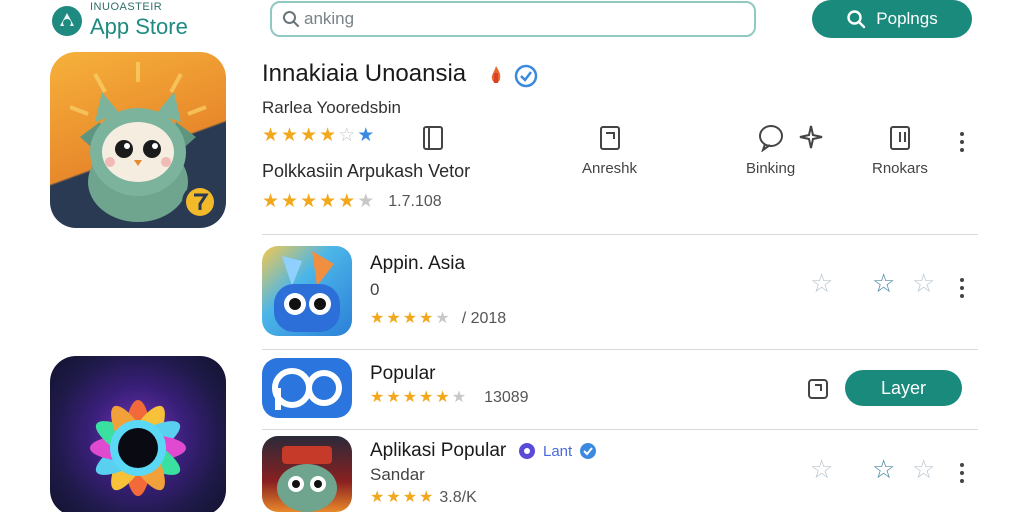  I want to click on app-name: Popular, so click(403, 374).